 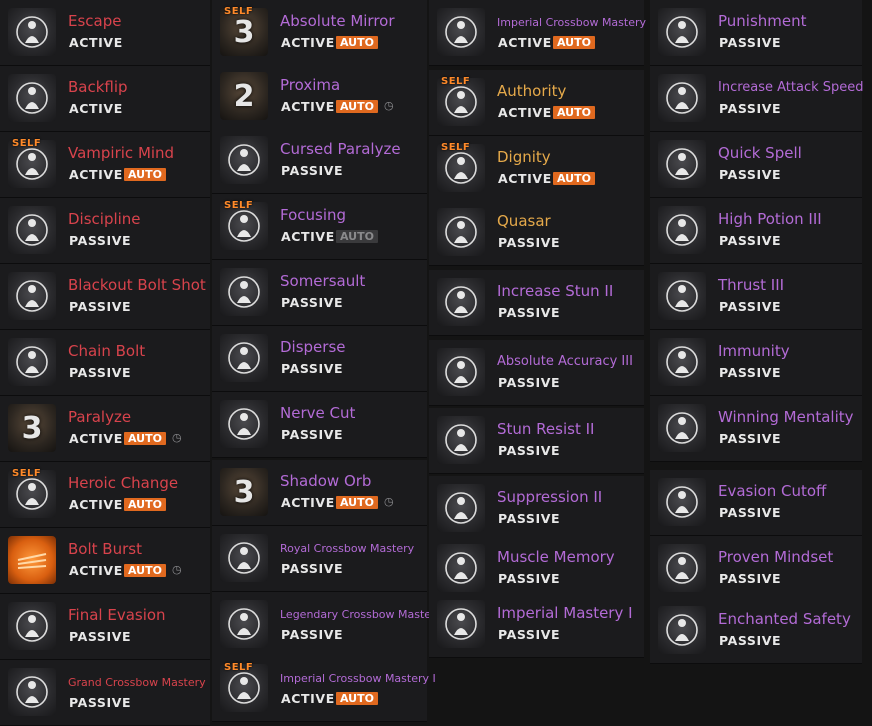 What do you see at coordinates (461, 568) in the screenshot?
I see `muscle-memory-icon` at bounding box center [461, 568].